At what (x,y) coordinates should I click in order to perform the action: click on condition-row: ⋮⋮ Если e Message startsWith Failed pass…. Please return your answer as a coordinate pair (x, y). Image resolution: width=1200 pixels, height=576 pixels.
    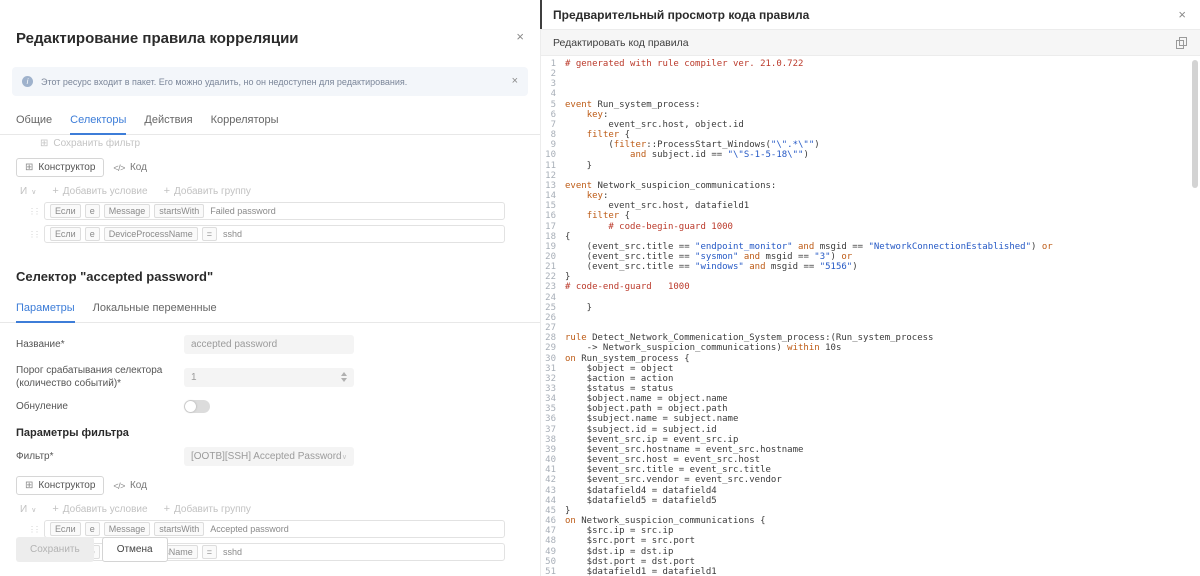
    Looking at the image, I should click on (266, 211).